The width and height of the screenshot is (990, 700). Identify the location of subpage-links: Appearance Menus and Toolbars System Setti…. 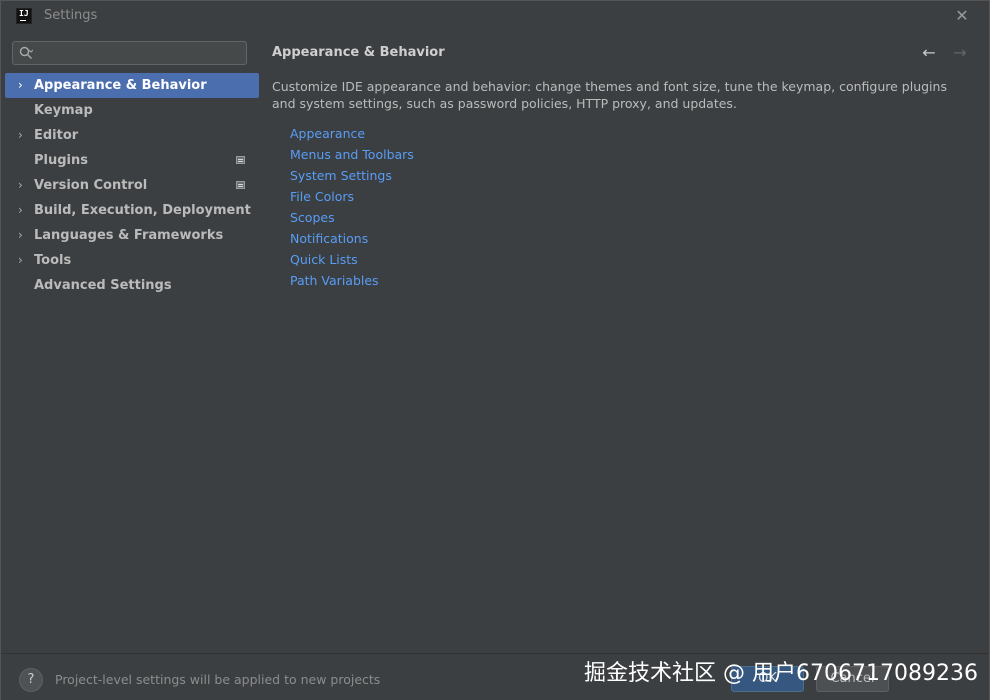
(352, 207).